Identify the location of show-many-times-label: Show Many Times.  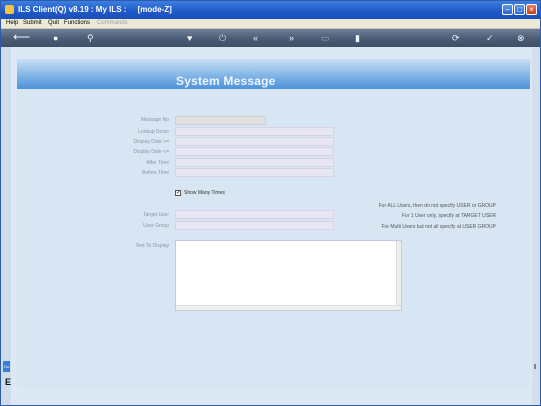
(204, 193).